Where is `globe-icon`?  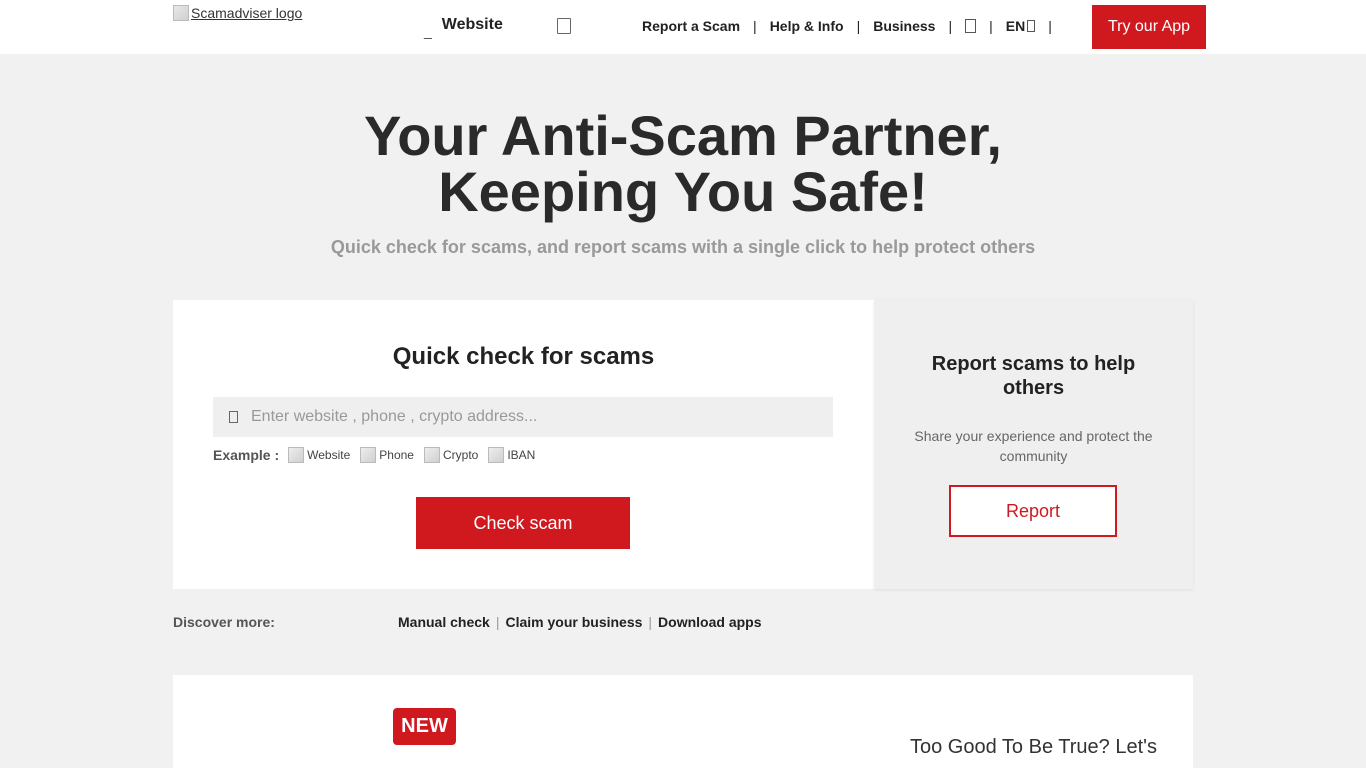 globe-icon is located at coordinates (296, 455).